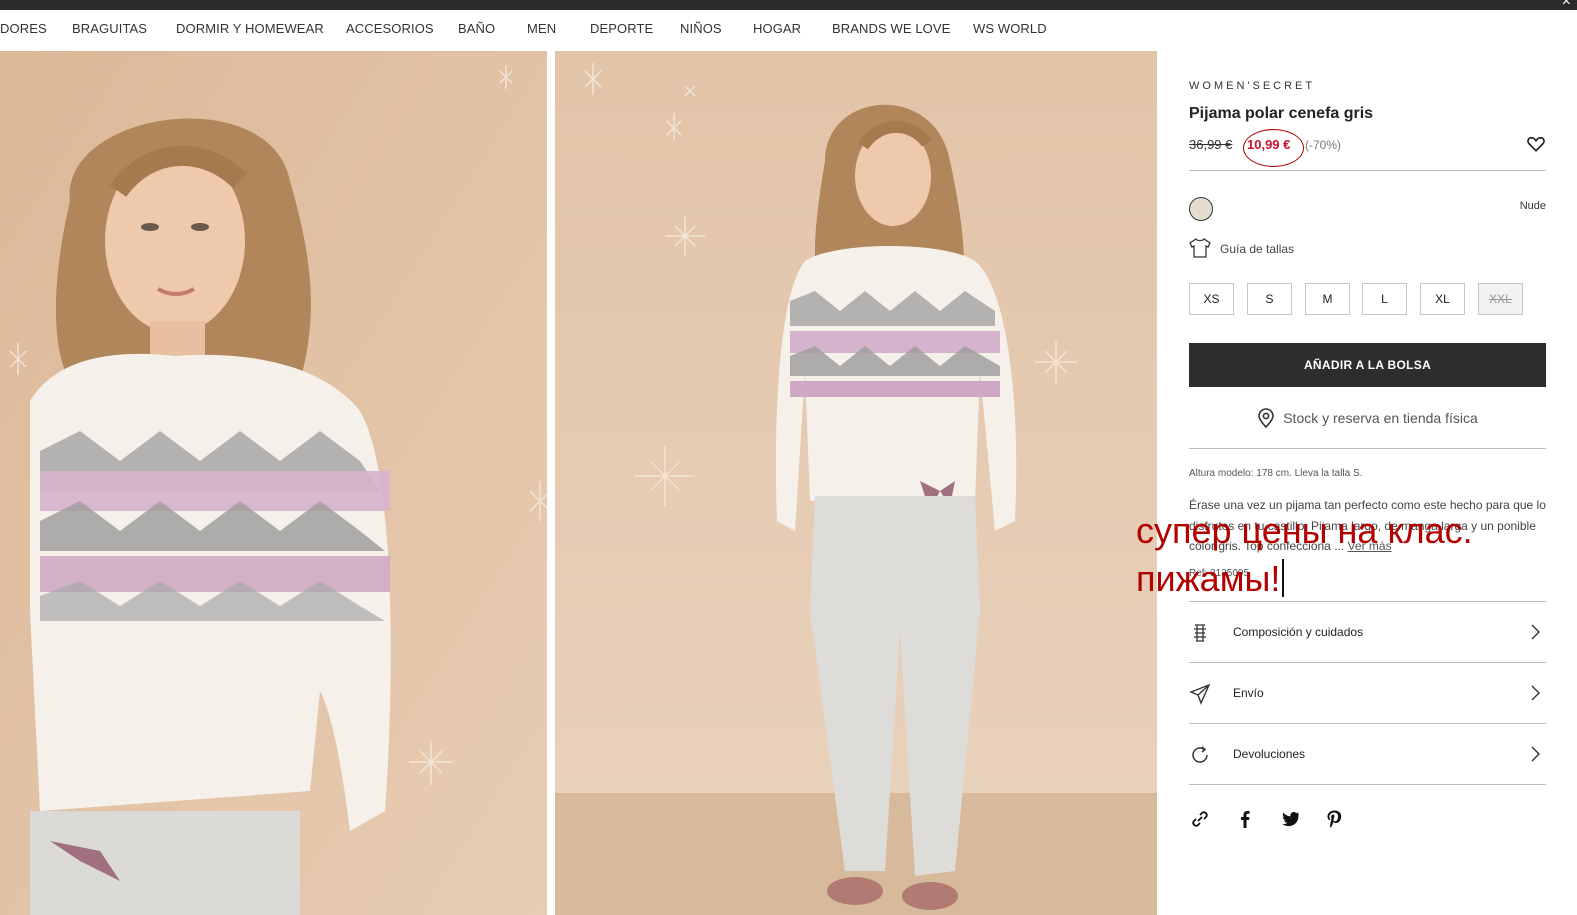 The width and height of the screenshot is (1577, 915). What do you see at coordinates (1281, 113) in the screenshot?
I see `product-title: Pijama polar cenefa gris` at bounding box center [1281, 113].